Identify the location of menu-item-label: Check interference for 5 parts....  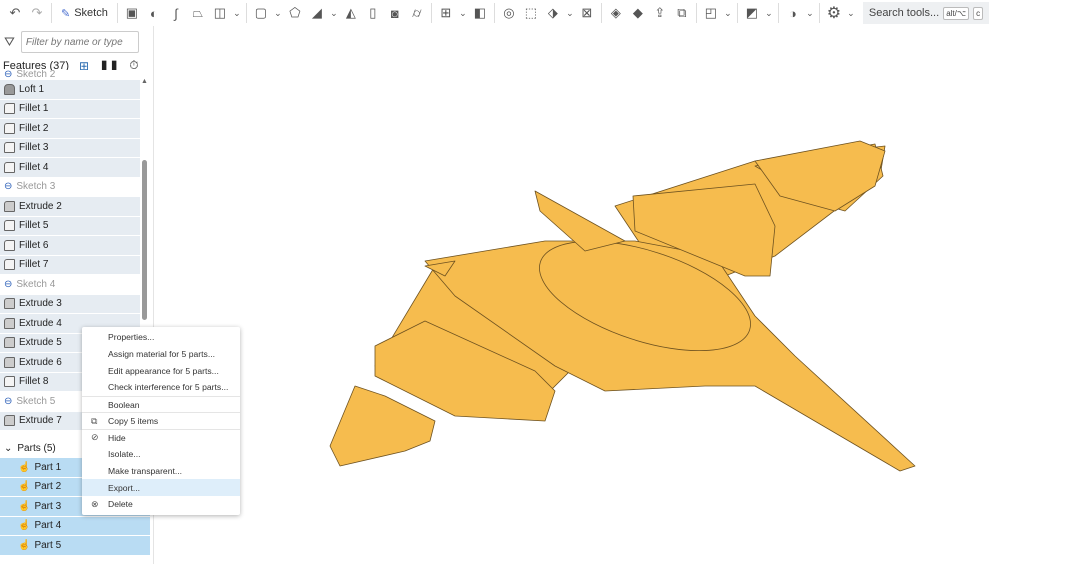
(168, 387).